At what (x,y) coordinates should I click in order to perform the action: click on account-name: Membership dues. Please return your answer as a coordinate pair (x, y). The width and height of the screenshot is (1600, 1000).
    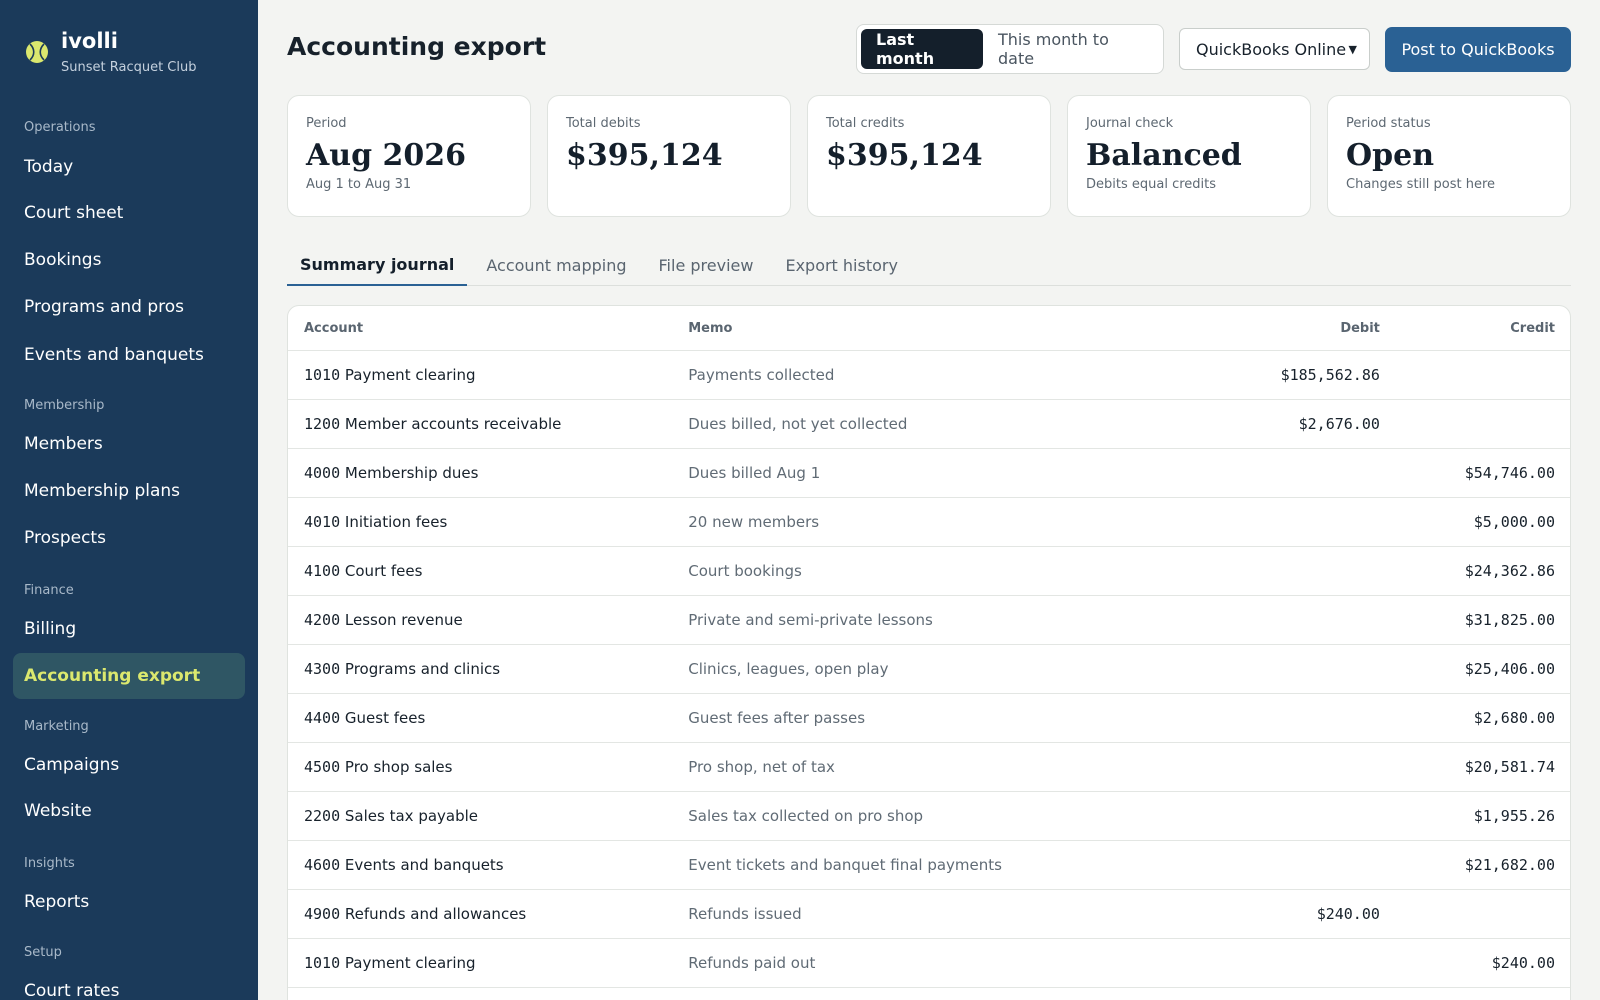
    Looking at the image, I should click on (411, 473).